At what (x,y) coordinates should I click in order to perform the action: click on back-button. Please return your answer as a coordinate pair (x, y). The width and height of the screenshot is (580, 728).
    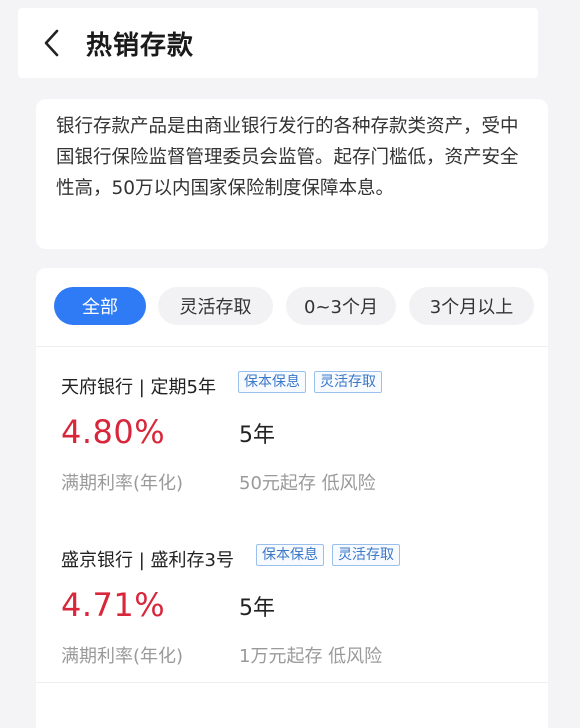
    Looking at the image, I should click on (52, 43).